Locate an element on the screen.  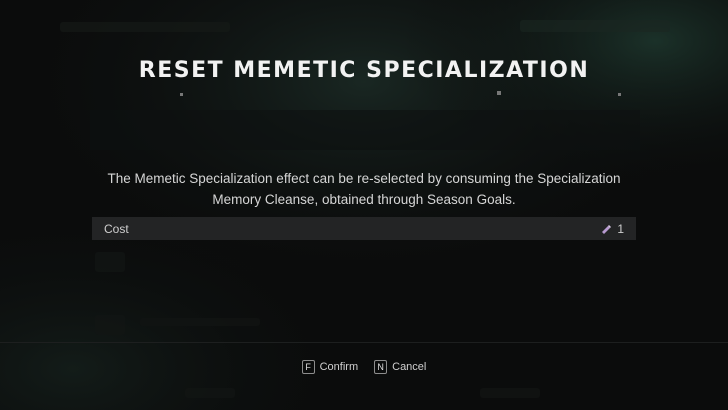
confirm-button: F Confirm is located at coordinates (330, 367).